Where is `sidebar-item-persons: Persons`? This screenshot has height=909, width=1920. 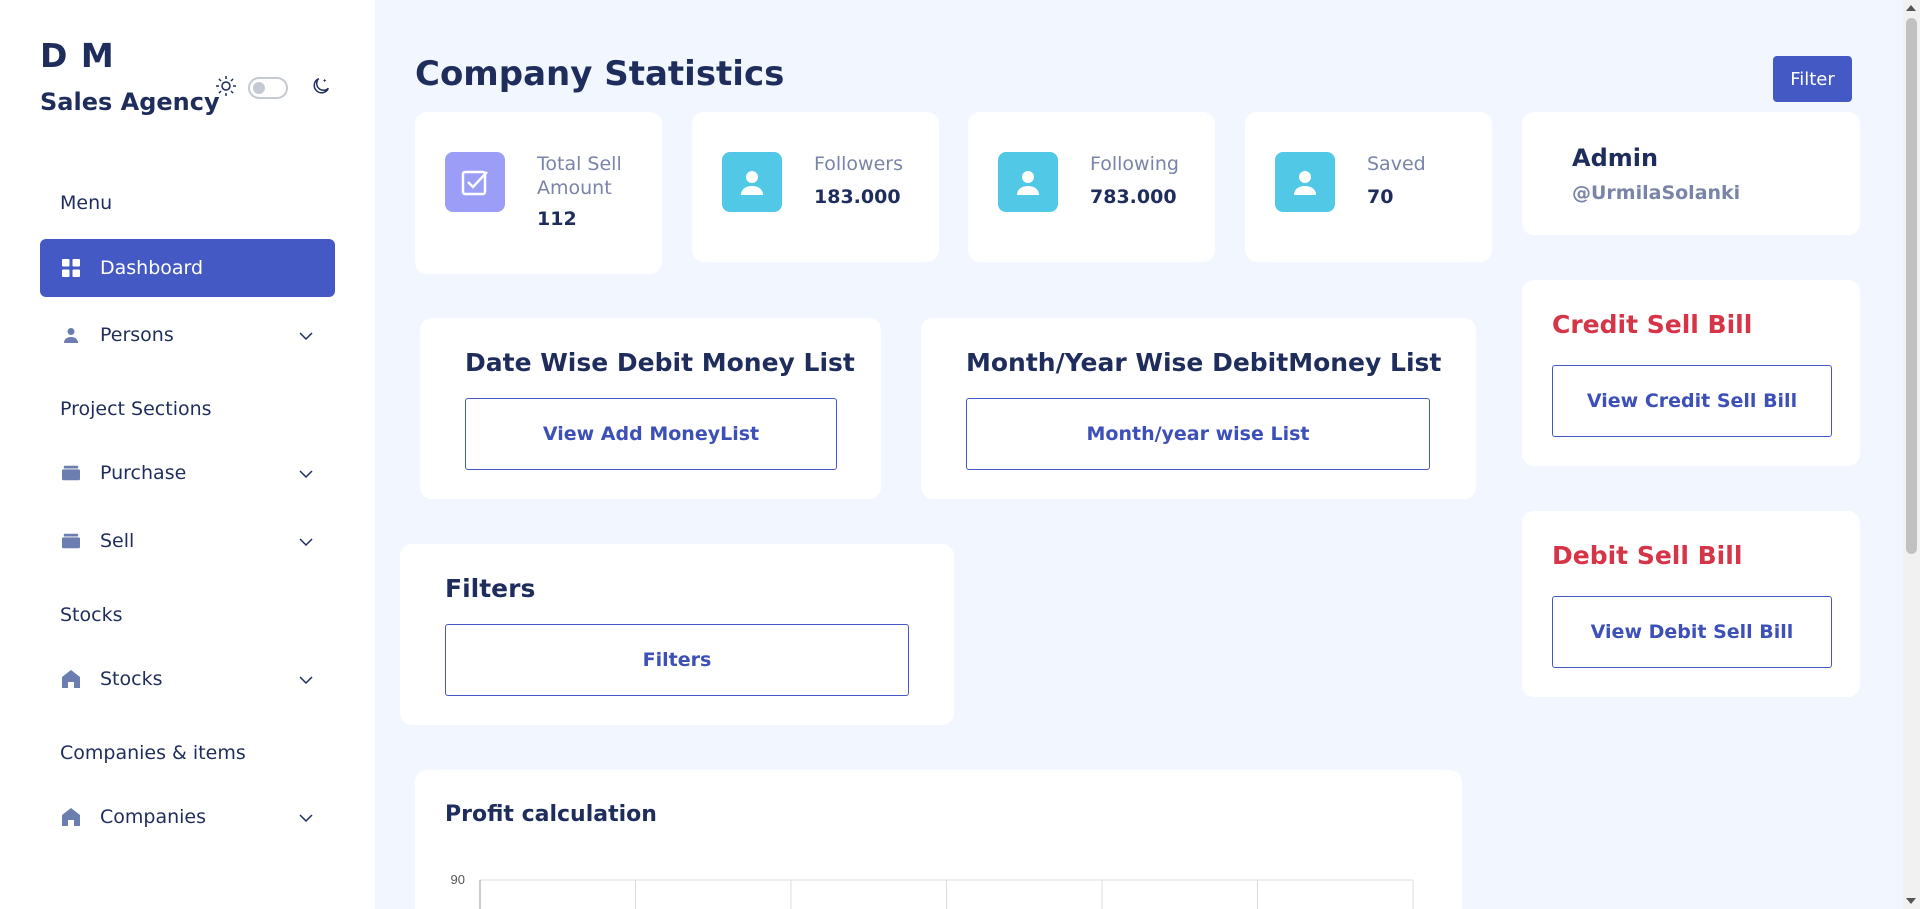
sidebar-item-persons: Persons is located at coordinates (187, 335).